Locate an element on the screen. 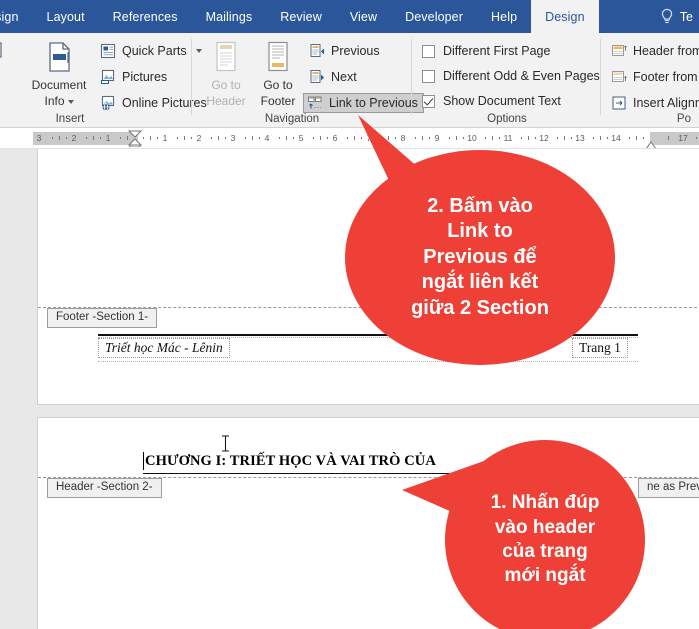 The height and width of the screenshot is (629, 699). document-info-label2: Info is located at coordinates (59, 101).